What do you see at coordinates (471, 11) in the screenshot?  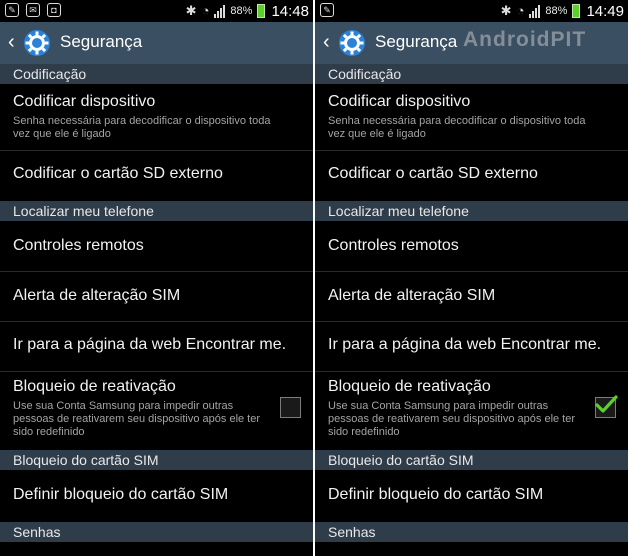 I see `status-bar: ✎ ✱ ◔ 88% 14:49` at bounding box center [471, 11].